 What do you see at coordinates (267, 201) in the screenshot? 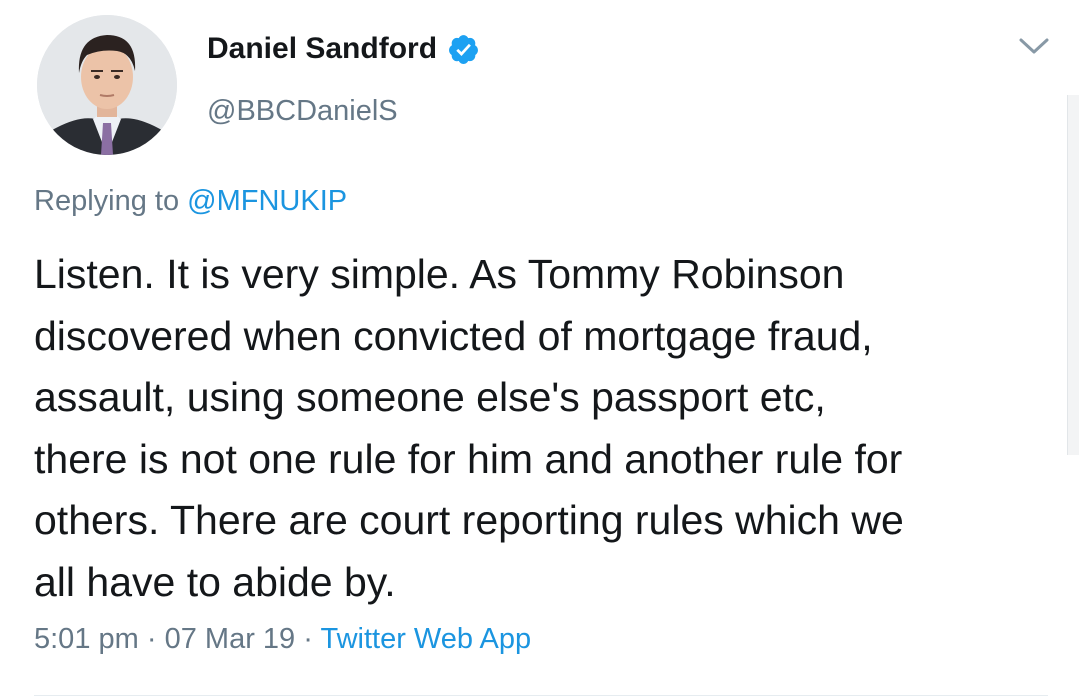
I see `reply-mention-link: @MFNUKIP` at bounding box center [267, 201].